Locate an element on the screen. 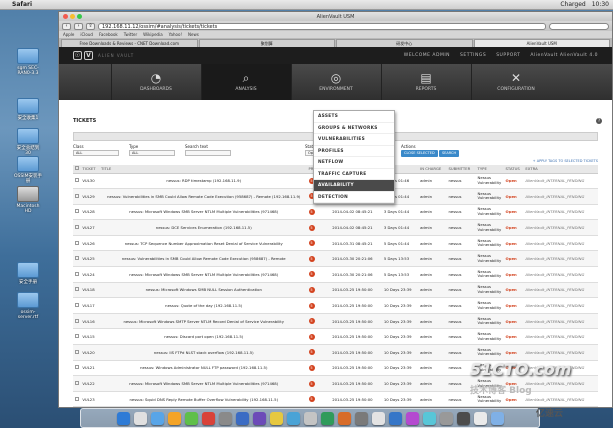 The height and width of the screenshot is (428, 613). column-header: TITLE is located at coordinates (203, 169).